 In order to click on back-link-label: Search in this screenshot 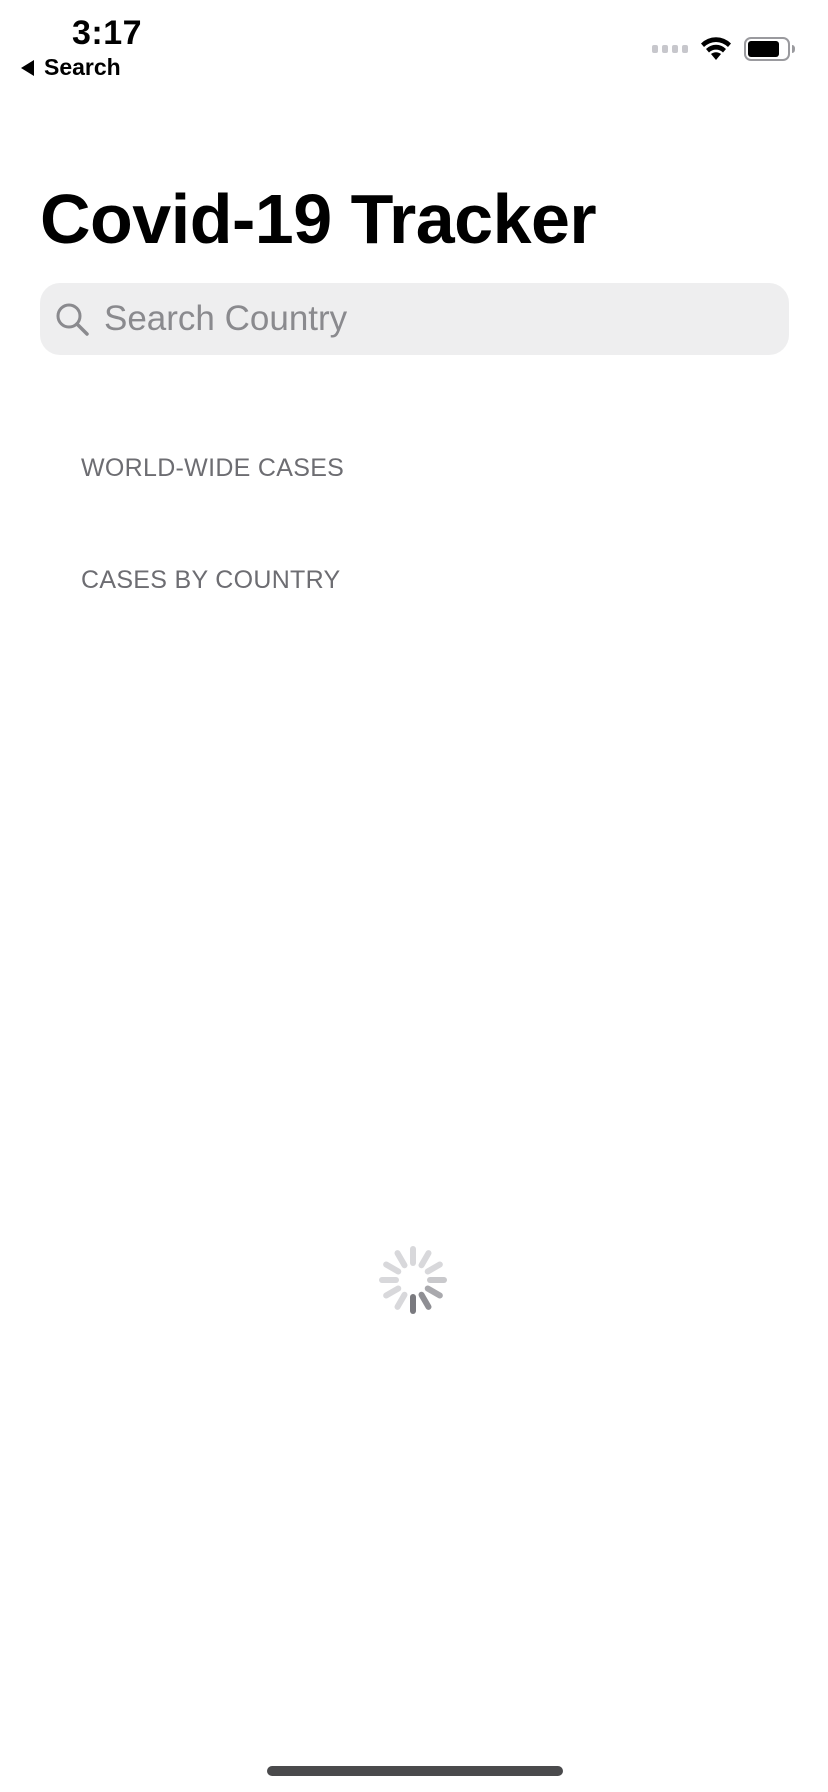, I will do `click(82, 67)`.